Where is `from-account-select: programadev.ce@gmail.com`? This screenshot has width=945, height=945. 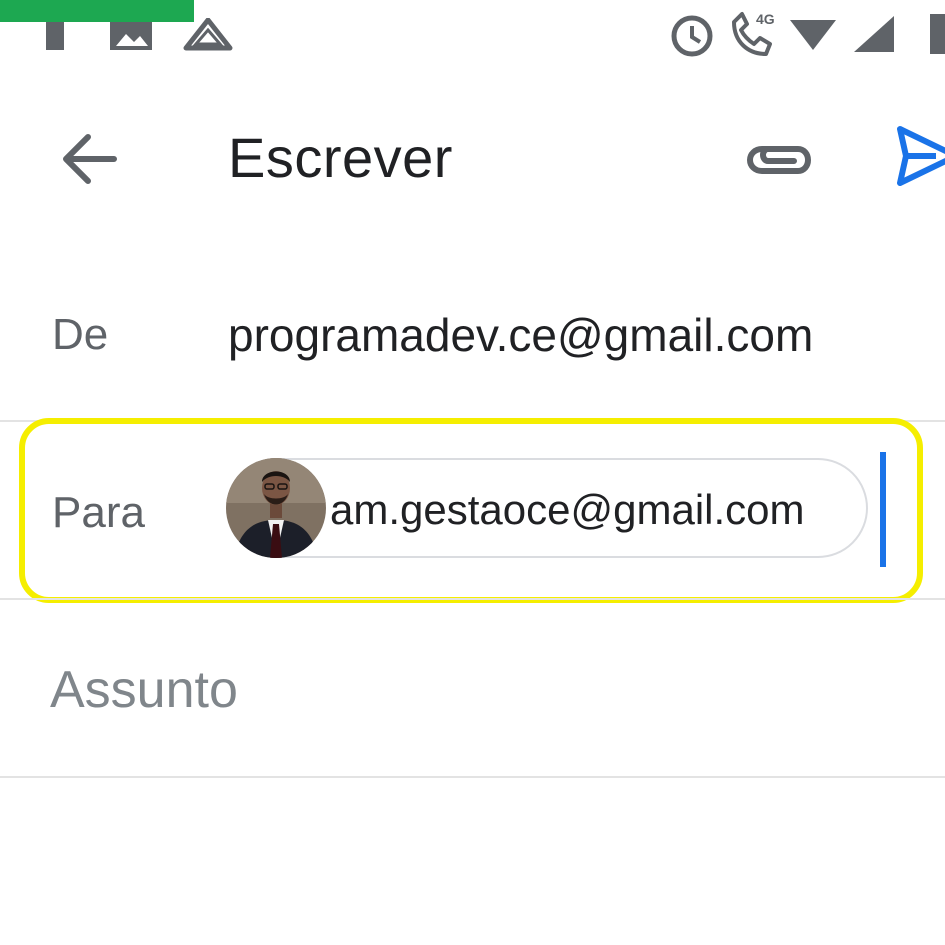 from-account-select: programadev.ce@gmail.com is located at coordinates (520, 335).